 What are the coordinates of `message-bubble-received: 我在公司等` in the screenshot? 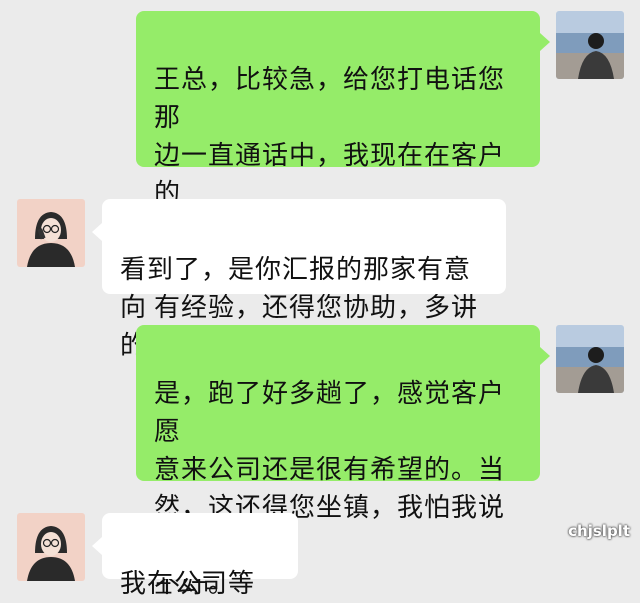 It's located at (200, 556).